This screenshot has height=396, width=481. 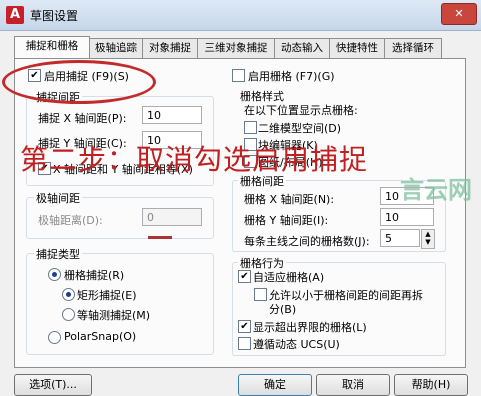 What do you see at coordinates (68, 294) in the screenshot?
I see `rect-snap-radio` at bounding box center [68, 294].